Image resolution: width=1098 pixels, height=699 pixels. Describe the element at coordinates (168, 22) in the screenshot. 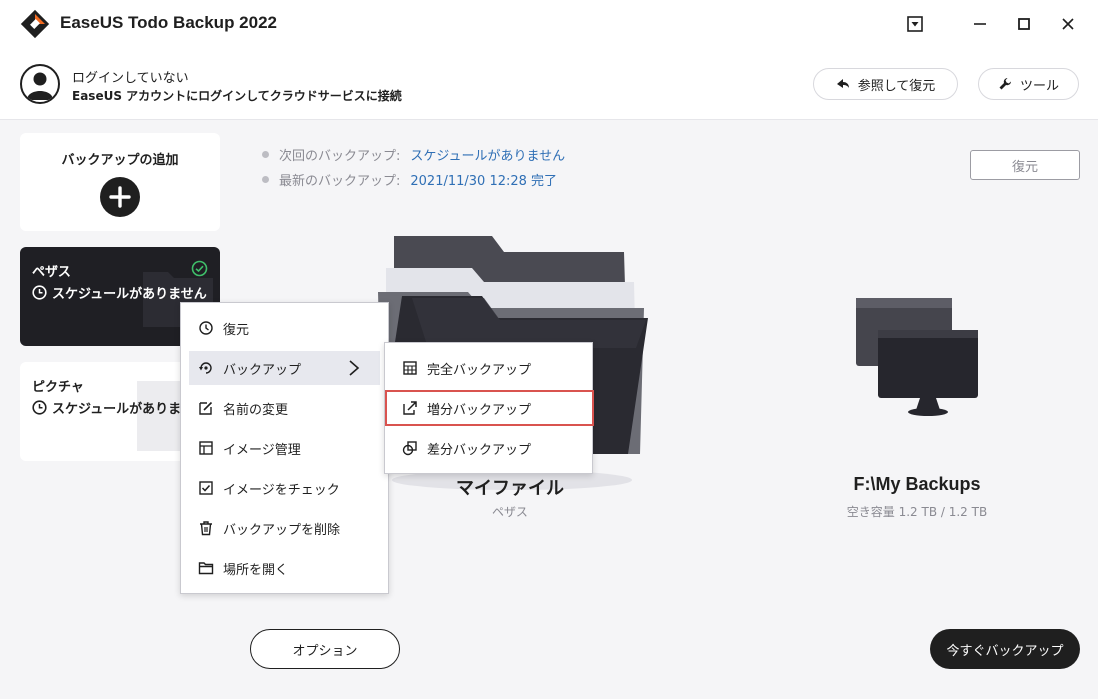

I see `app-title: EaseUS Todo Backup 2022` at that location.